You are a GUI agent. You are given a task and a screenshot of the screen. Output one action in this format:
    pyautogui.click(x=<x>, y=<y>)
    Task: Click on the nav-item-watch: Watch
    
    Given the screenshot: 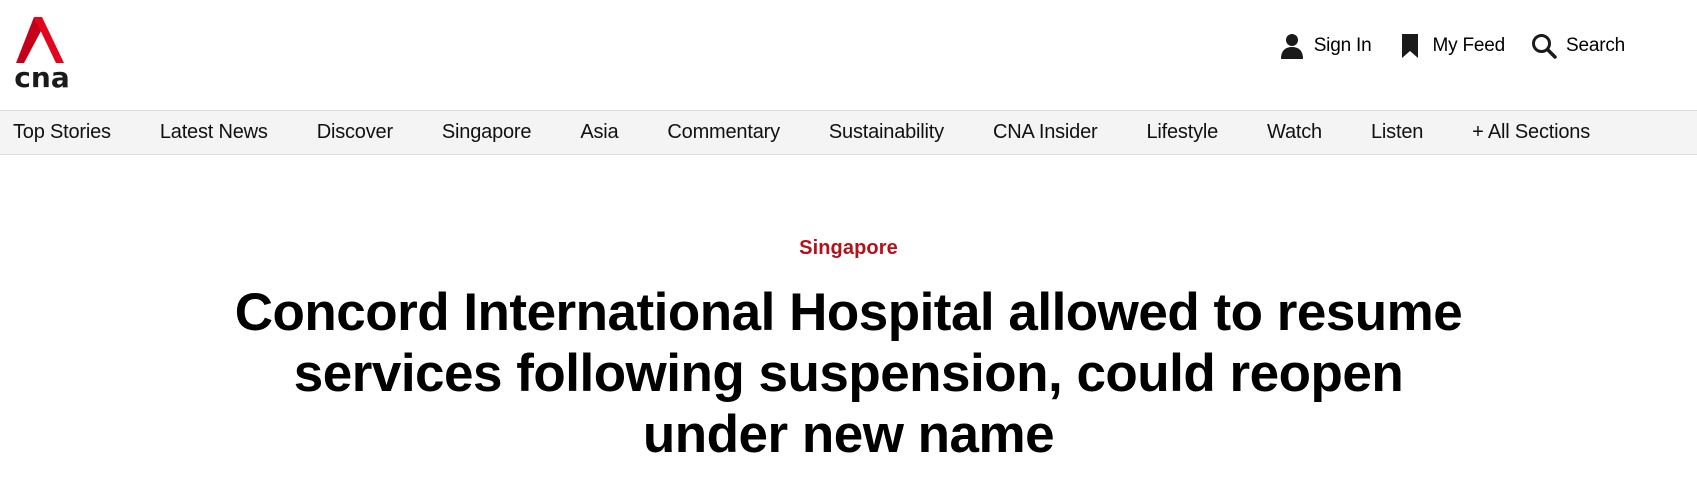 What is the action you would take?
    pyautogui.click(x=1294, y=132)
    